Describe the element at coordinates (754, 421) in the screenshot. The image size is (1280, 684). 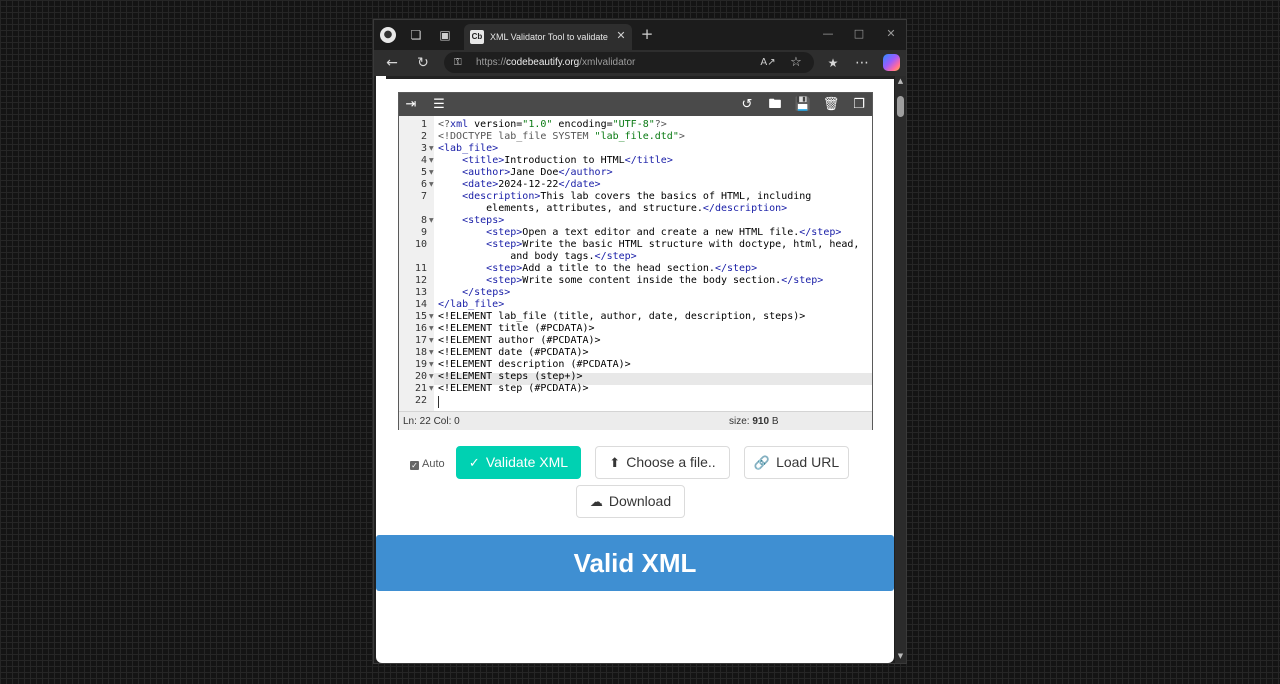
I see `document-size: size: 910 B` at that location.